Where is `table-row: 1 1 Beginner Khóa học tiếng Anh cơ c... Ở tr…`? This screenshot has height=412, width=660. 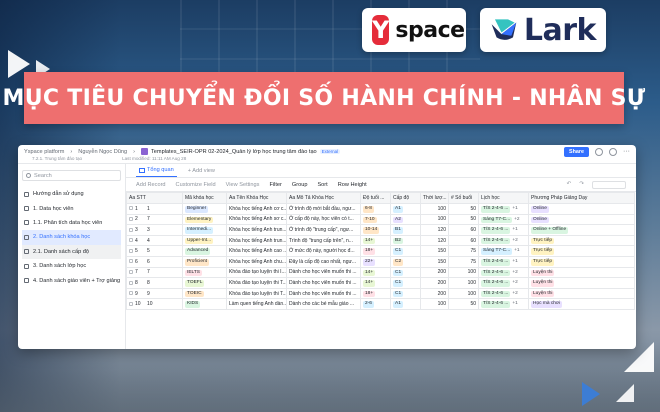
table-row: 1 1 Beginner Khóa học tiếng Anh cơ c... Ở tr… is located at coordinates (380, 209).